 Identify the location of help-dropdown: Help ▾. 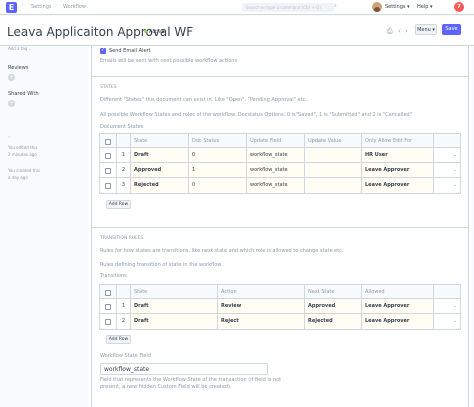
(425, 7).